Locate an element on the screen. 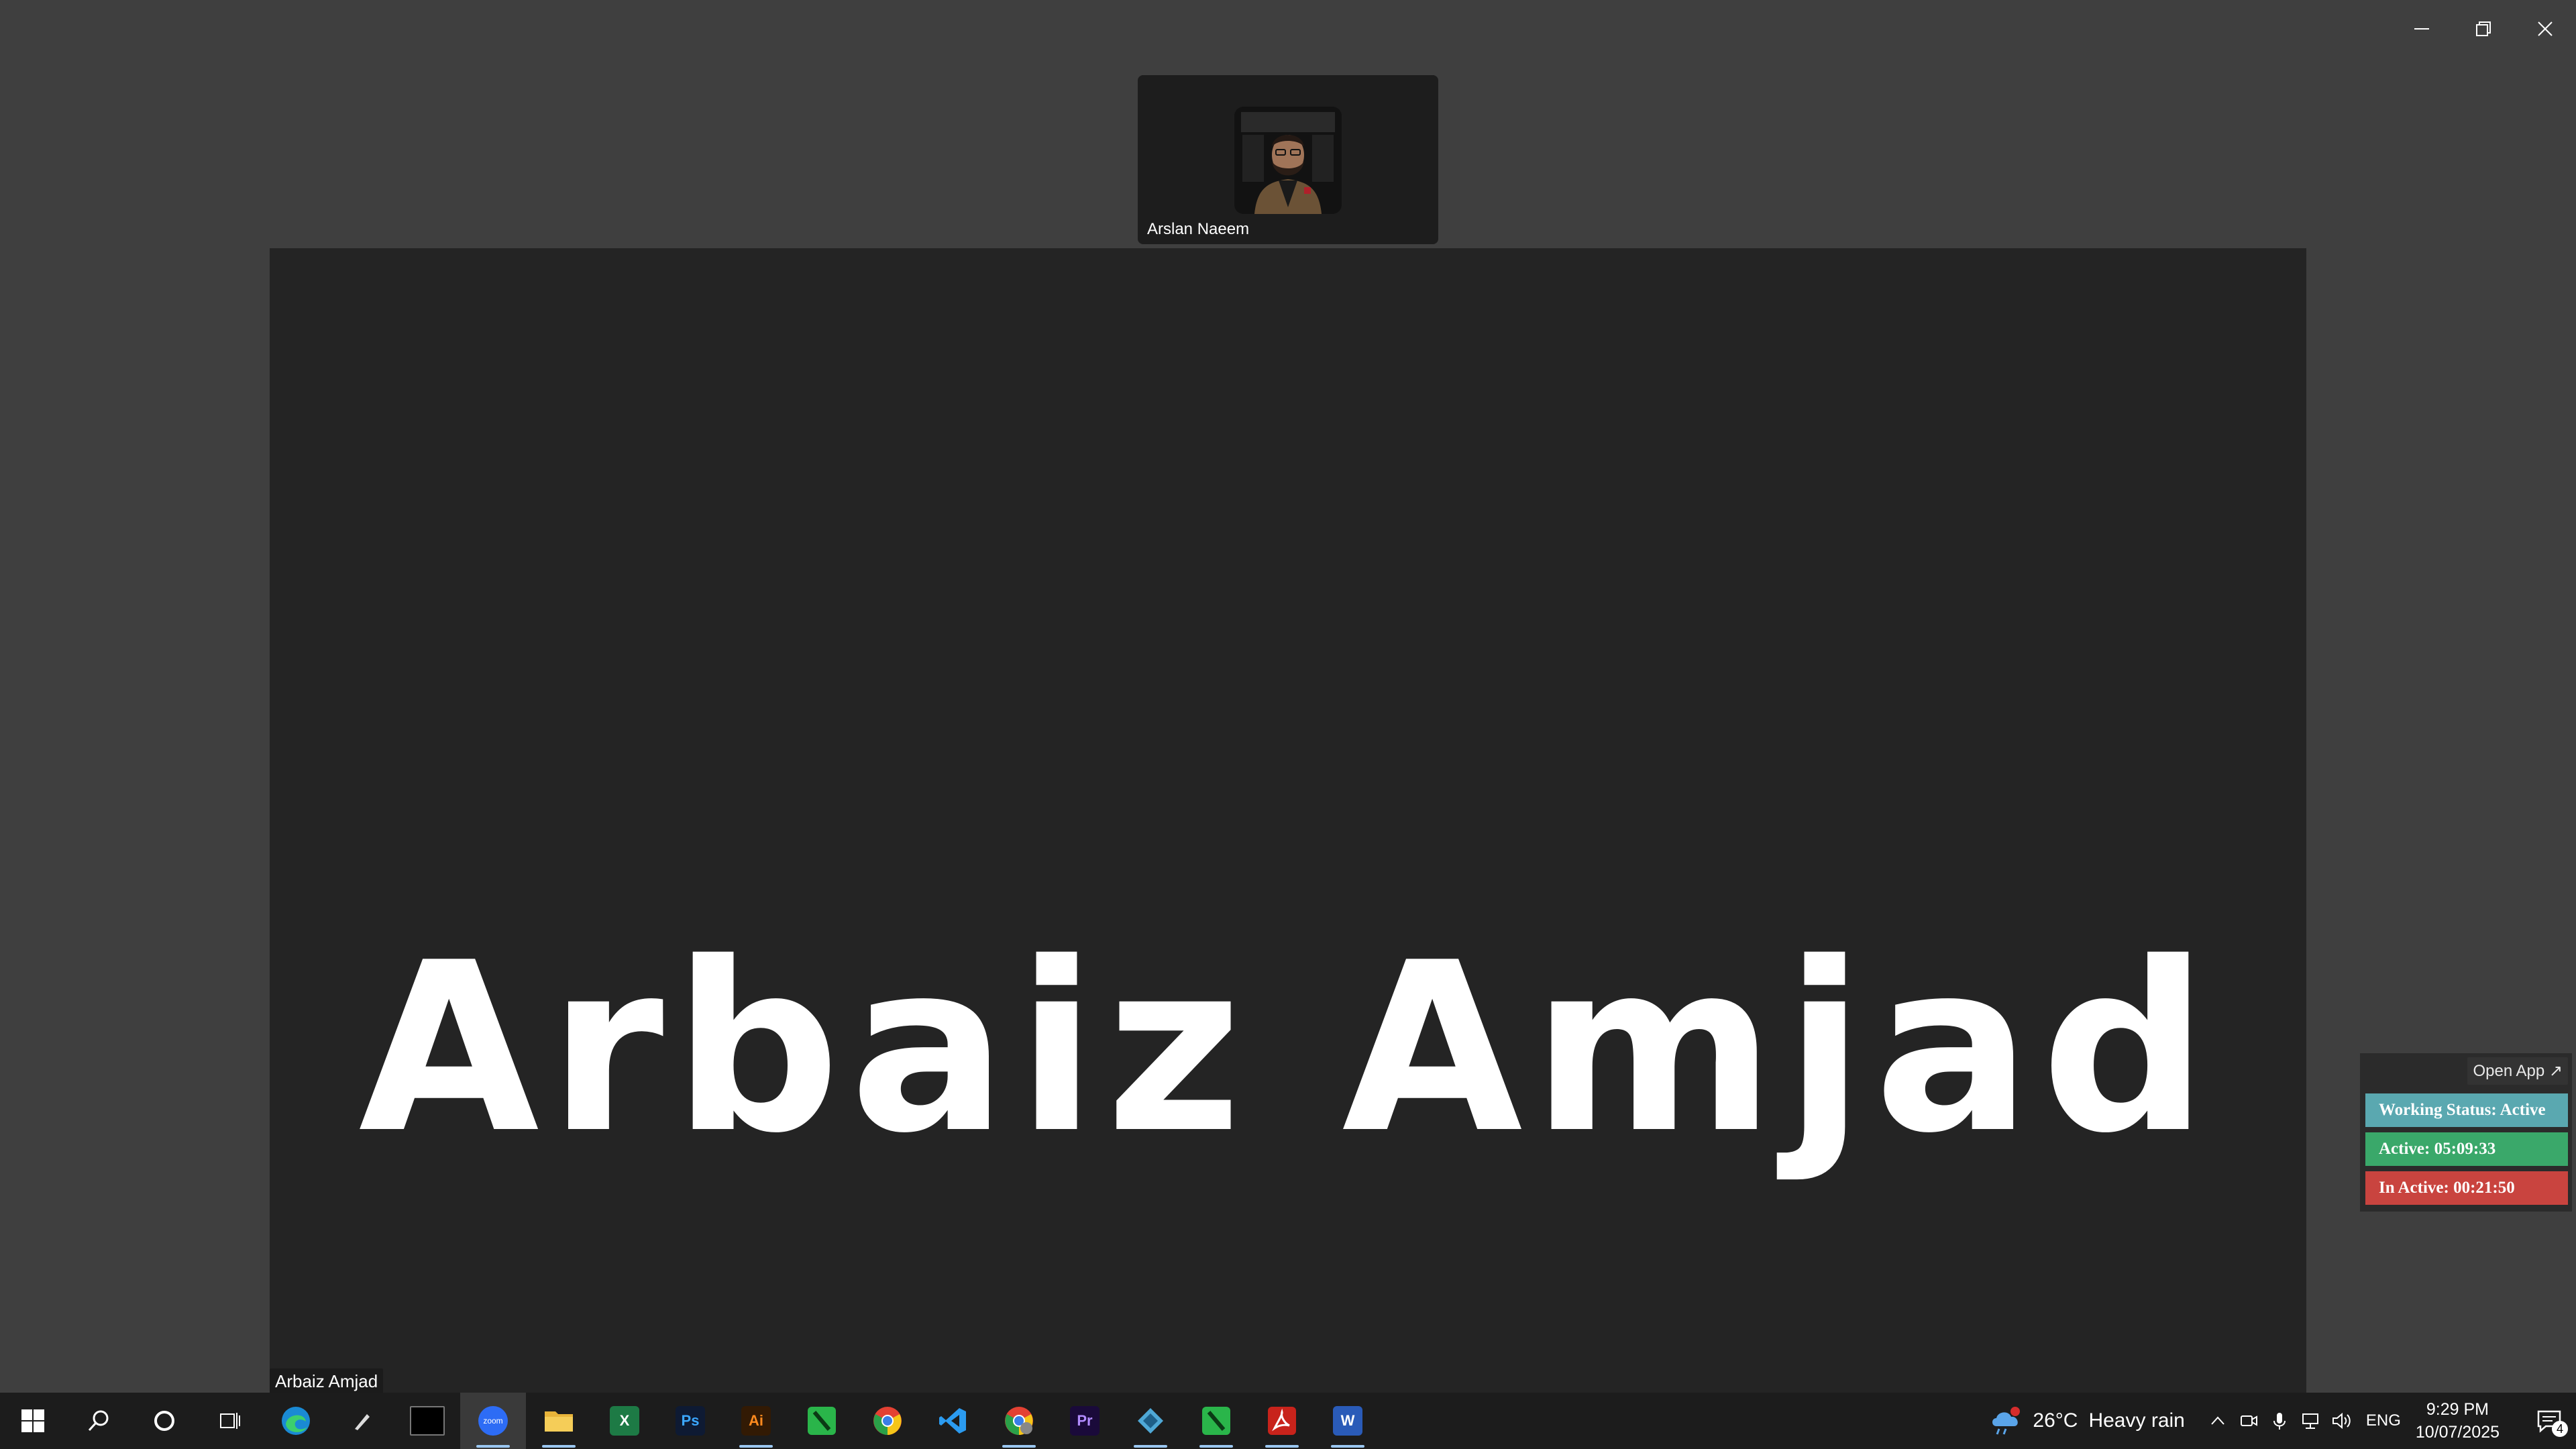 This screenshot has height=1449, width=2576. active-time: Active: 05:09:33 is located at coordinates (2466, 1149).